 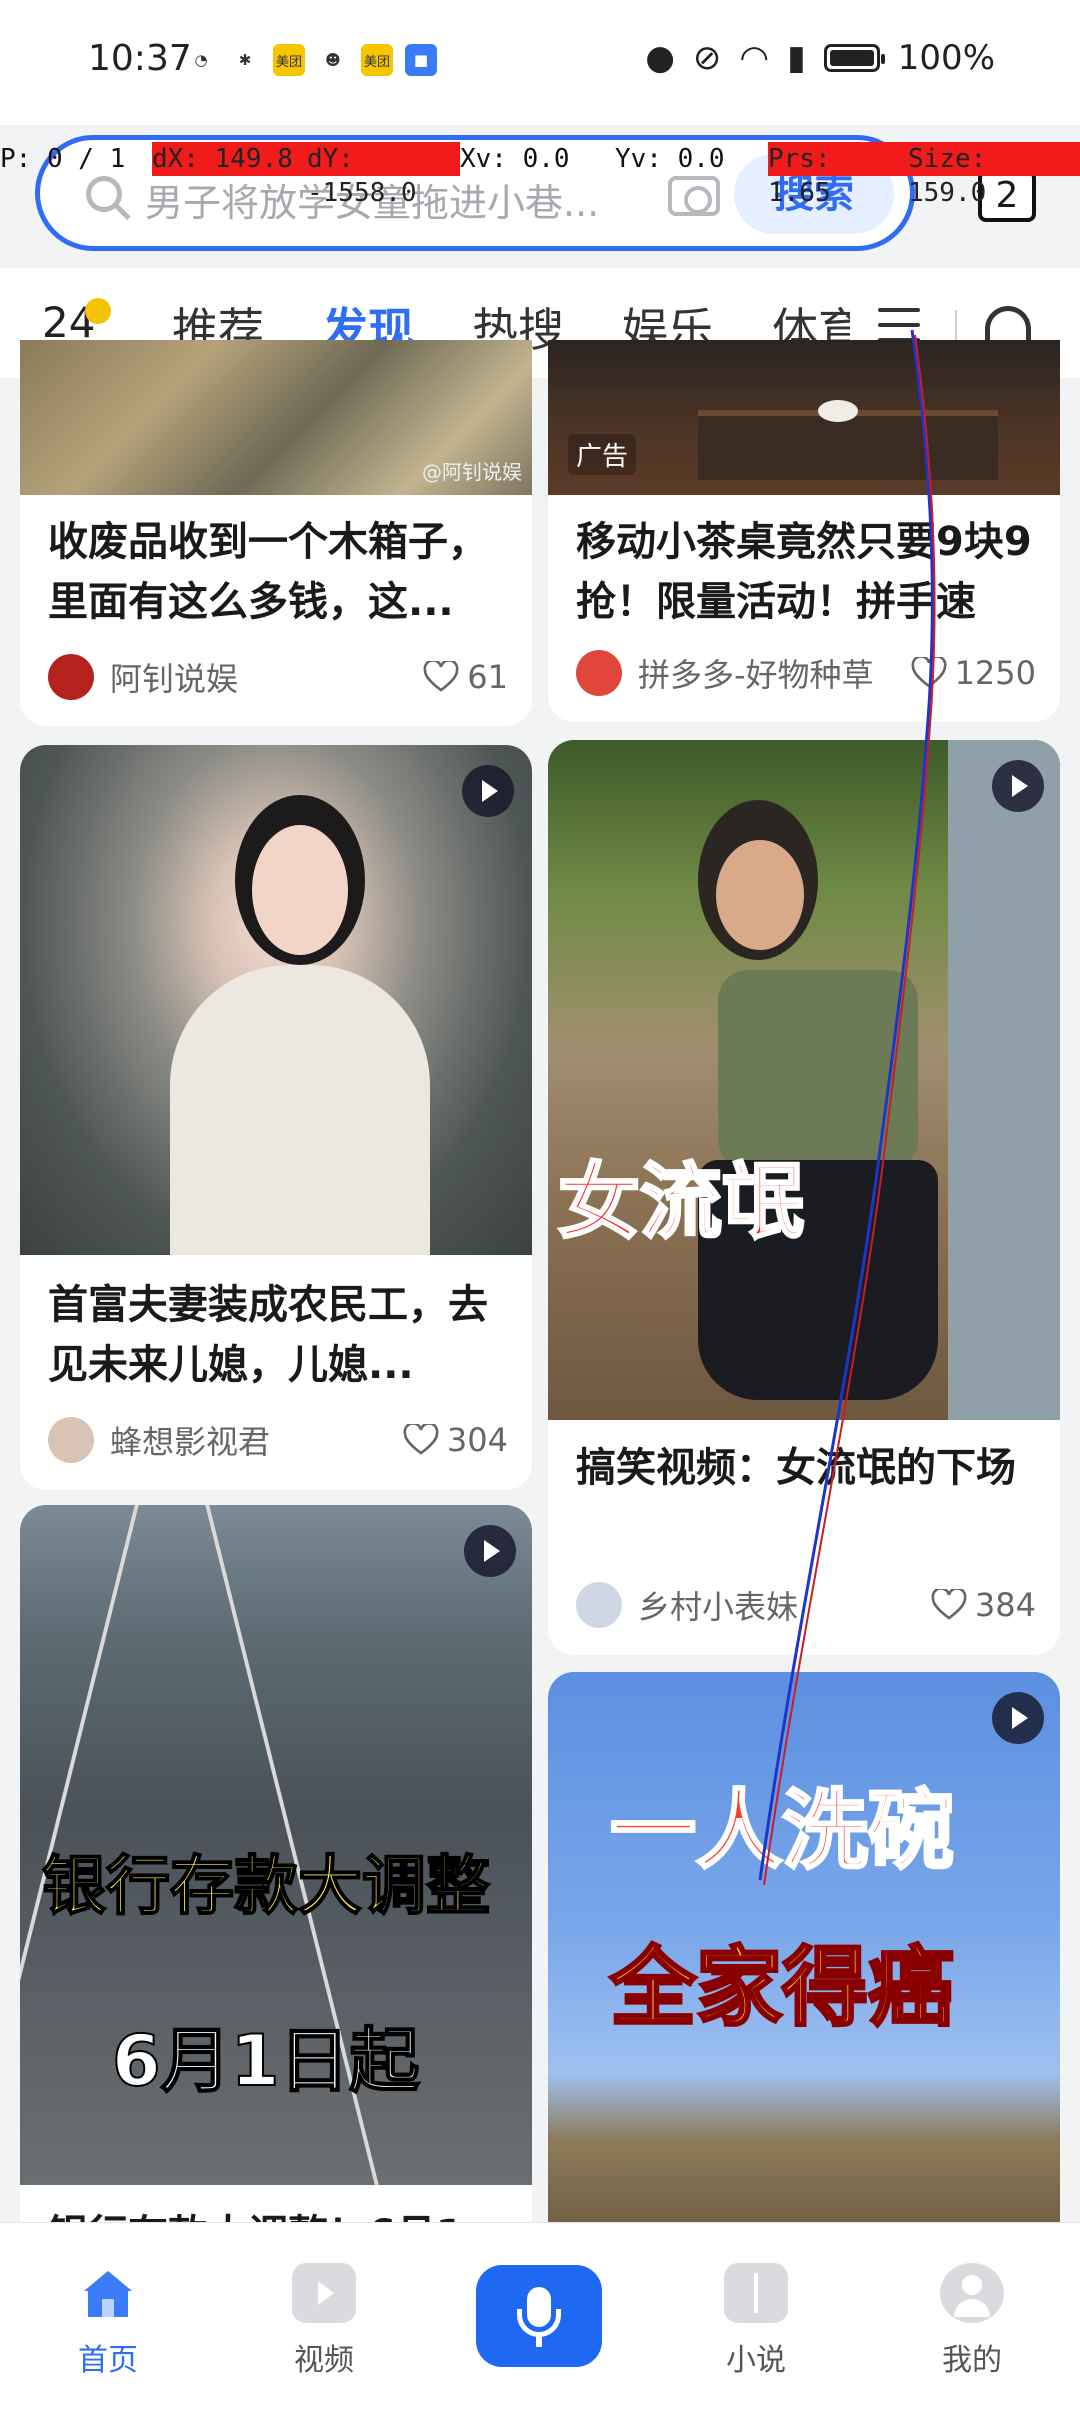 What do you see at coordinates (324, 2360) in the screenshot?
I see `nav-label: 视频` at bounding box center [324, 2360].